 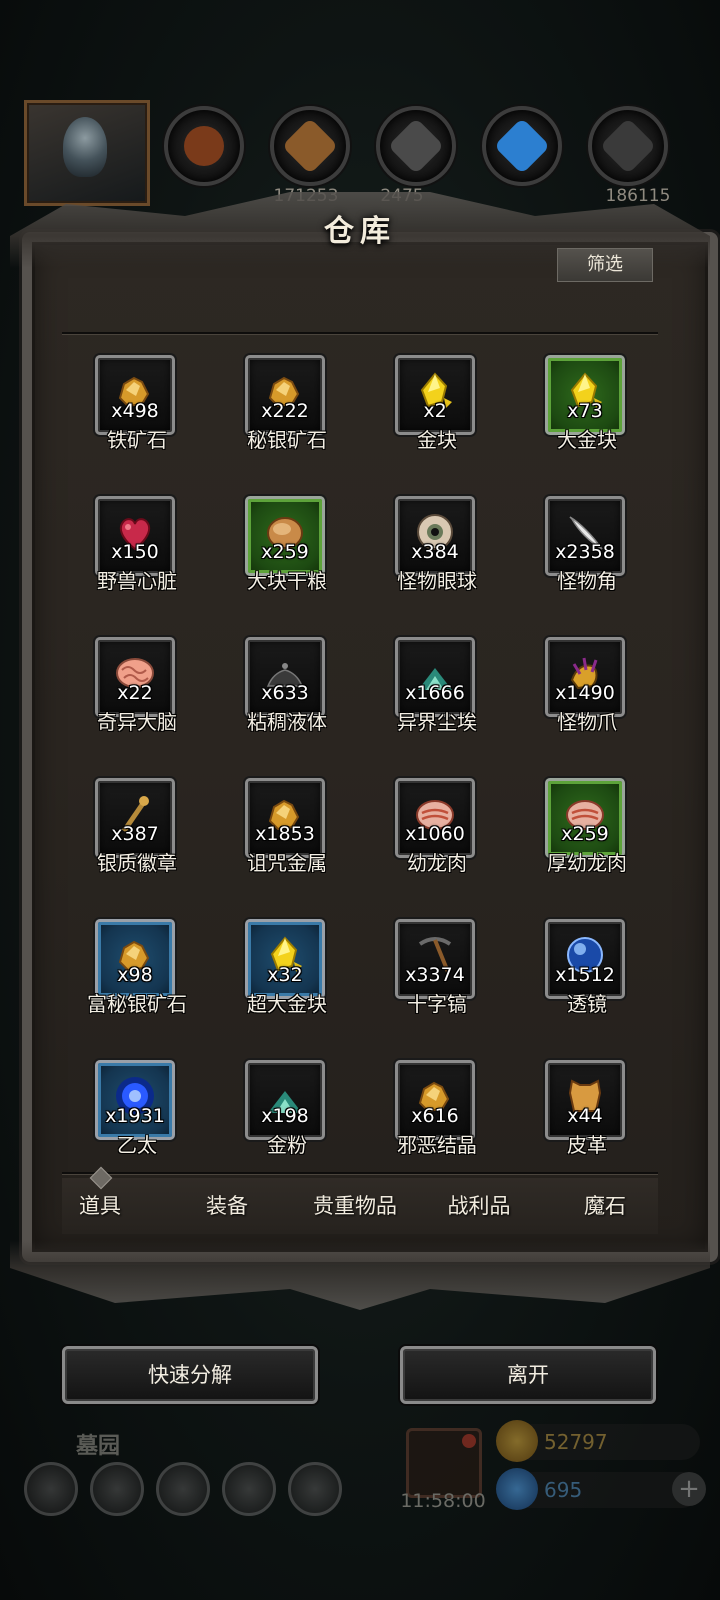 I want to click on item-quantity: x1931, so click(x=135, y=1116).